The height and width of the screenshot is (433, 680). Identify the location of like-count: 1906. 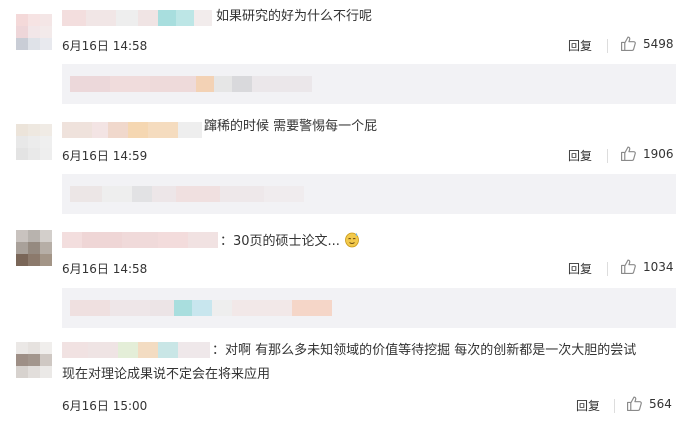
(658, 153).